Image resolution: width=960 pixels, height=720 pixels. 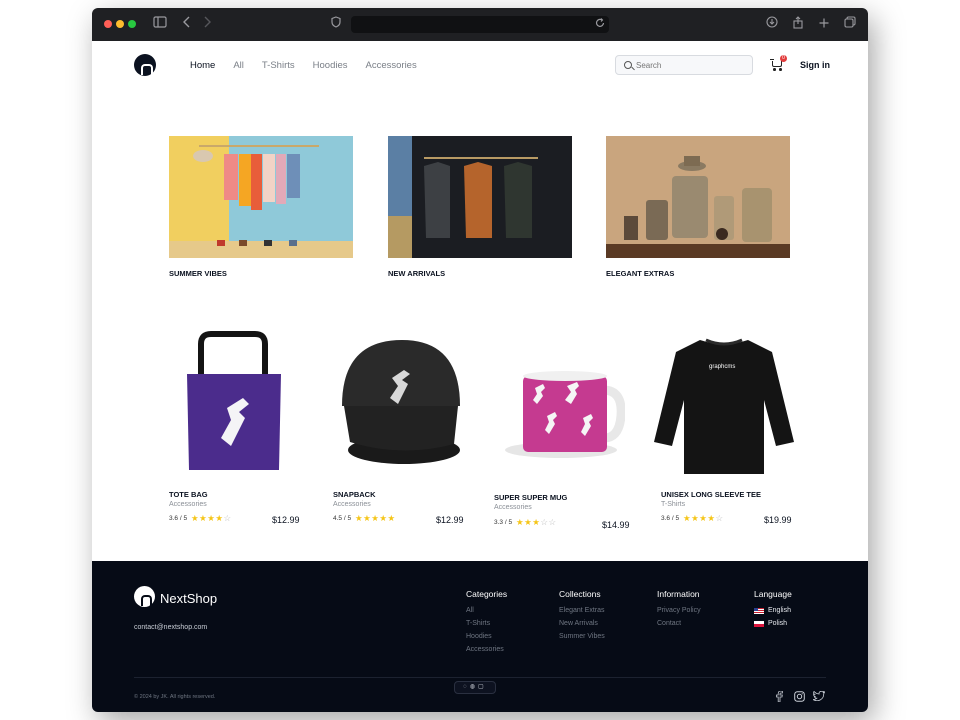 What do you see at coordinates (336, 24) in the screenshot?
I see `privacy-shield-icon` at bounding box center [336, 24].